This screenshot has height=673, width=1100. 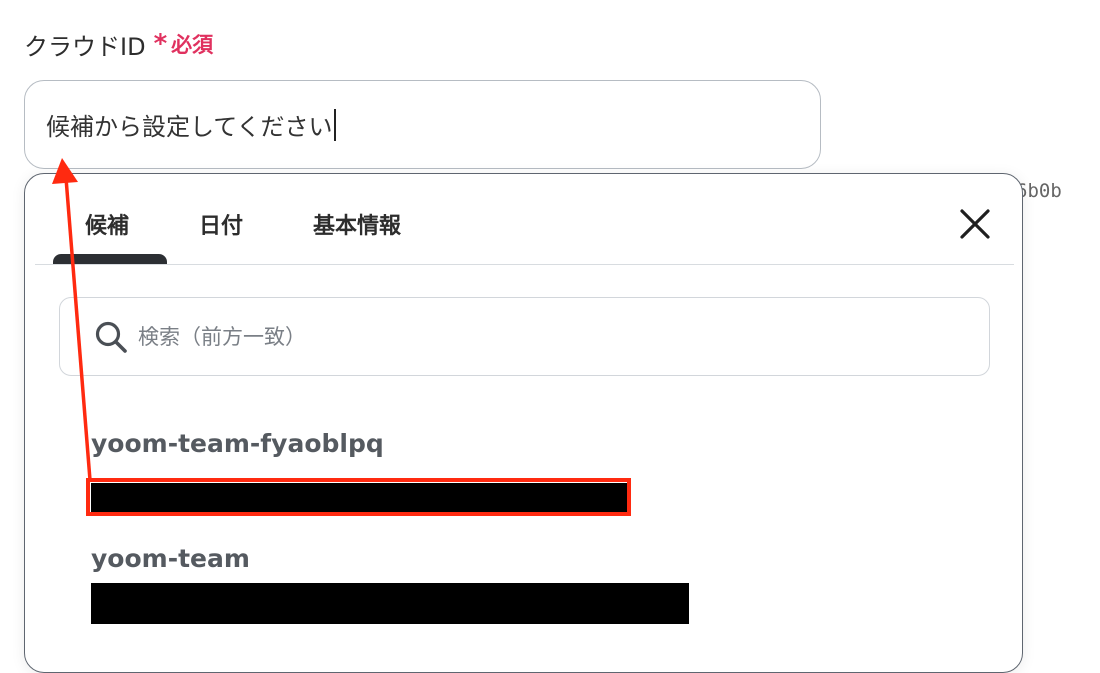 What do you see at coordinates (111, 337) in the screenshot?
I see `search-icon` at bounding box center [111, 337].